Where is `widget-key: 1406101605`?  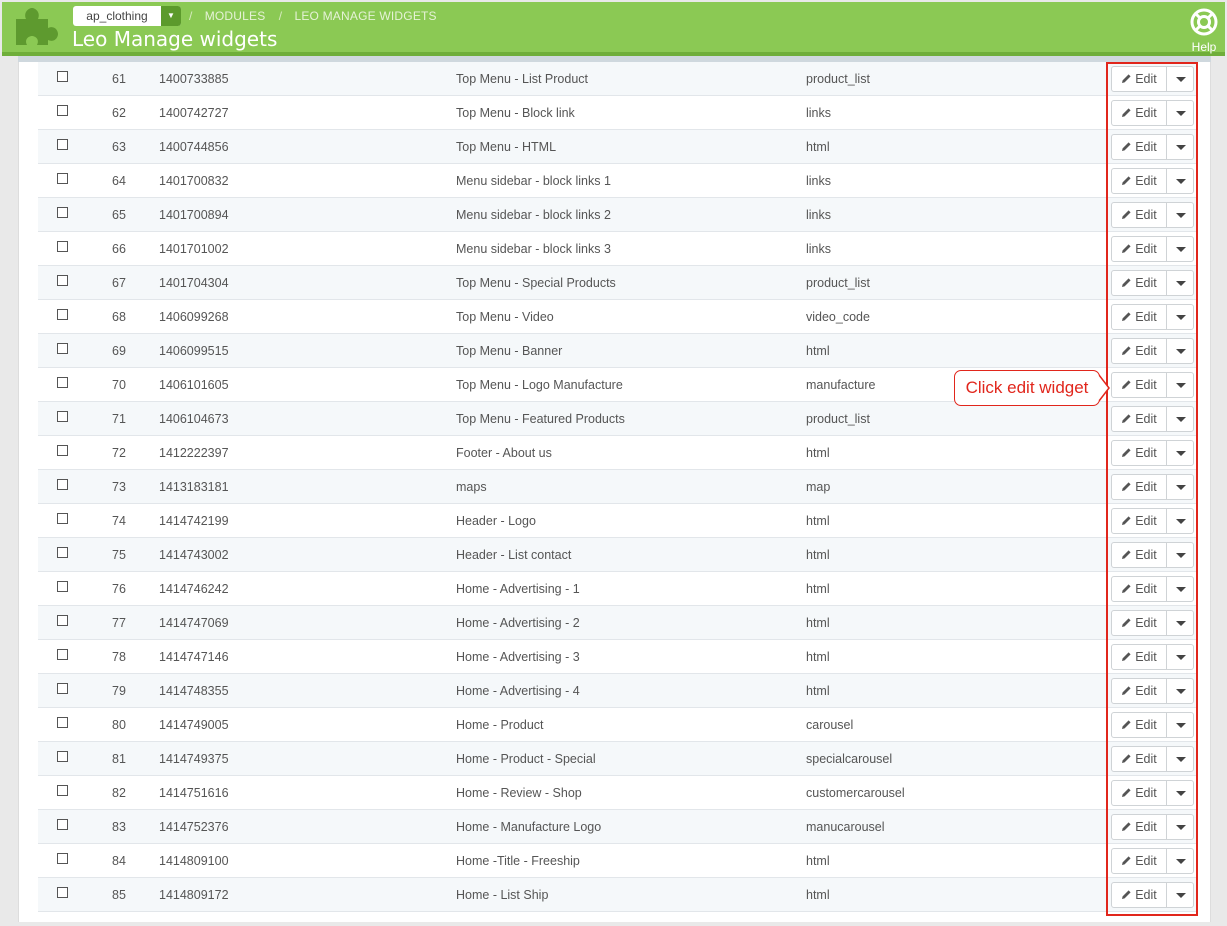 widget-key: 1406101605 is located at coordinates (194, 385).